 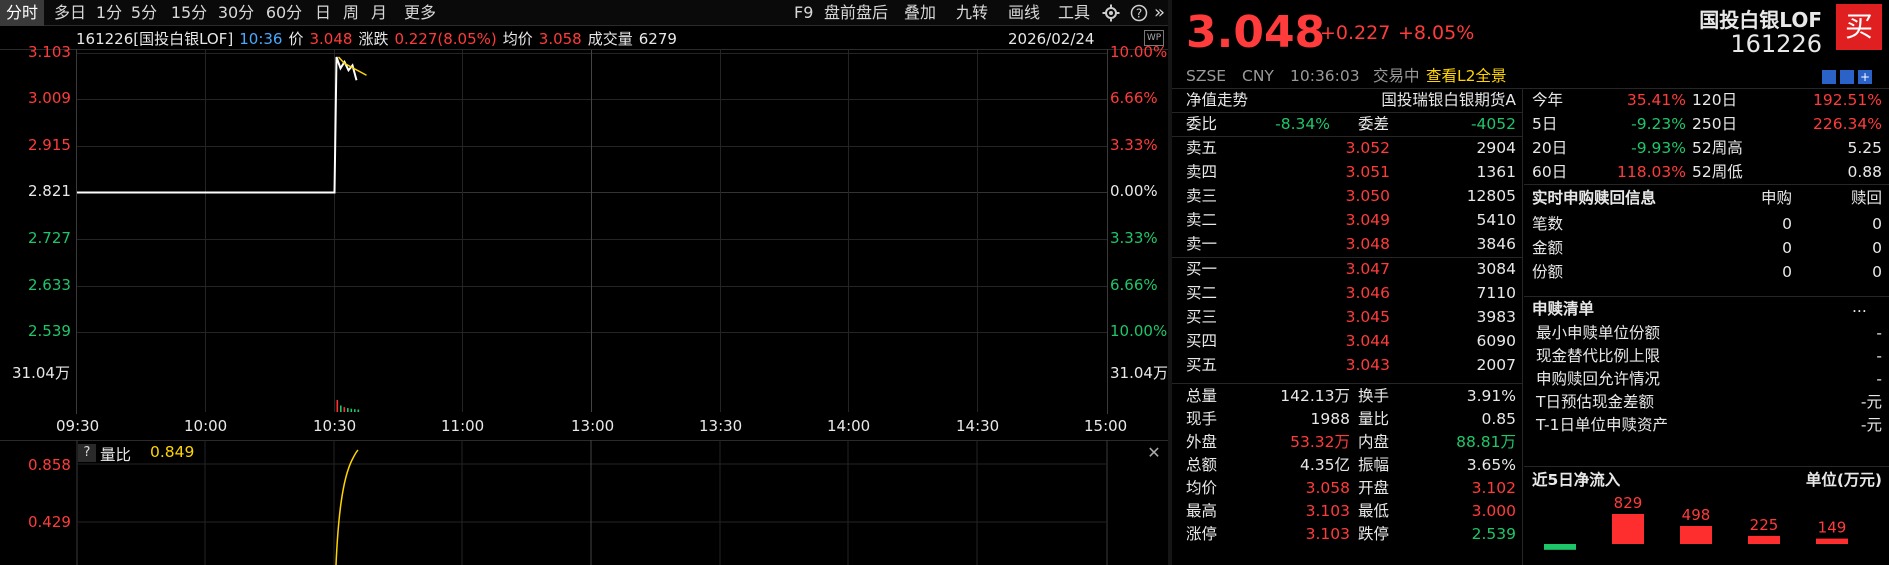 I want to click on perf-value: 35.41%, so click(x=1656, y=100).